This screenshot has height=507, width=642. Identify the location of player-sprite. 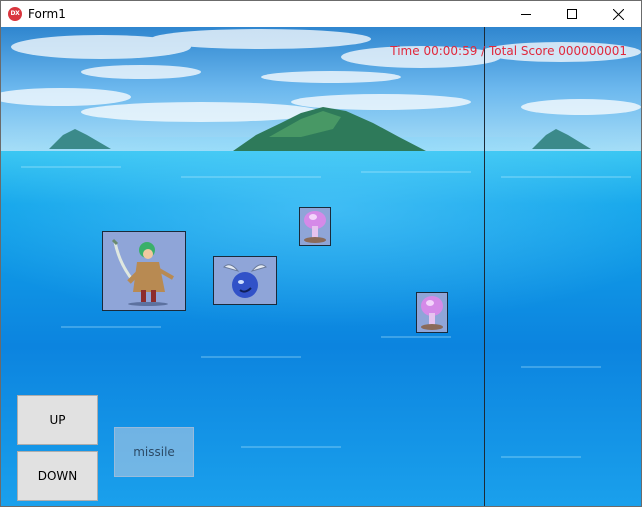
(144, 271).